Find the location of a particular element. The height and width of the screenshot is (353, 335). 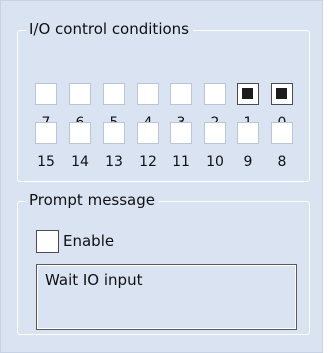

io-bit-9-checkbox is located at coordinates (248, 133).